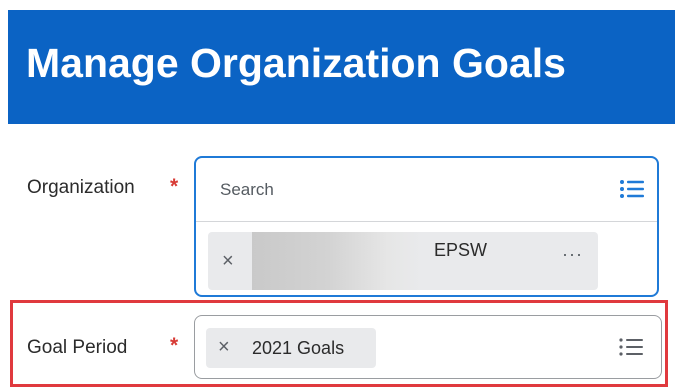  Describe the element at coordinates (247, 190) in the screenshot. I see `organization-search-input: Search` at that location.